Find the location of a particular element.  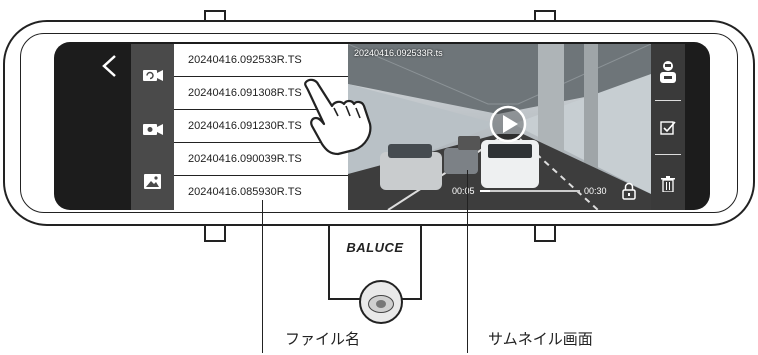

filename-leader-line is located at coordinates (262, 276).